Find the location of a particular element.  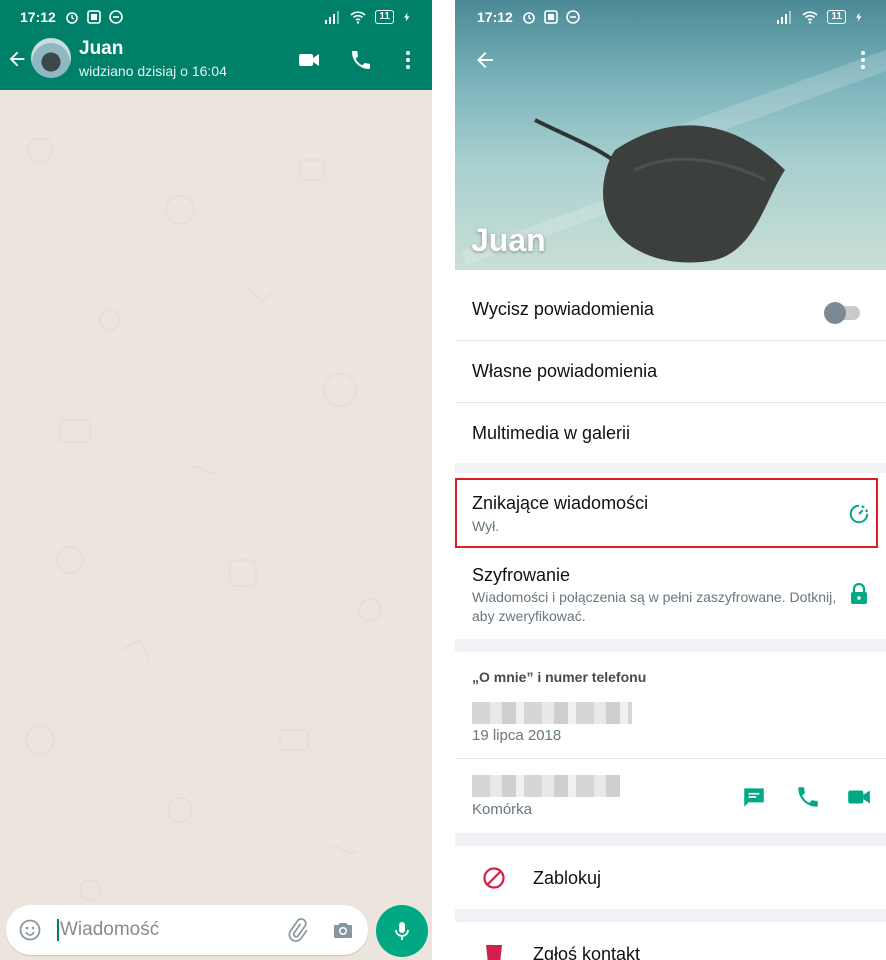

attach-icon is located at coordinates (297, 930).